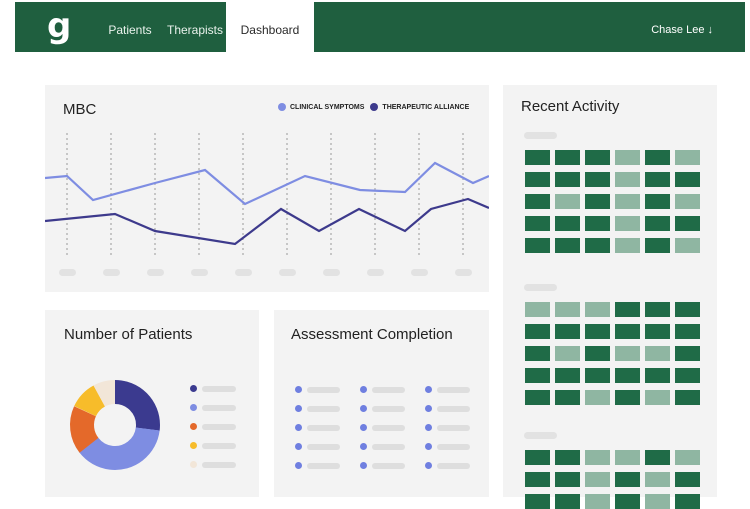 This screenshot has height=509, width=750. I want to click on series-clinical-symptoms, so click(267, 183).